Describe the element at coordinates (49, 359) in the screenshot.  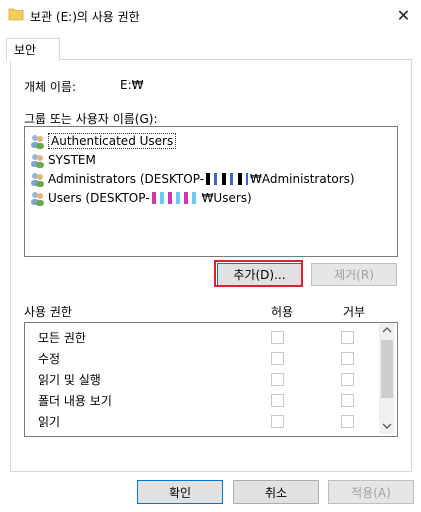
I see `permission-modify: 수정` at that location.